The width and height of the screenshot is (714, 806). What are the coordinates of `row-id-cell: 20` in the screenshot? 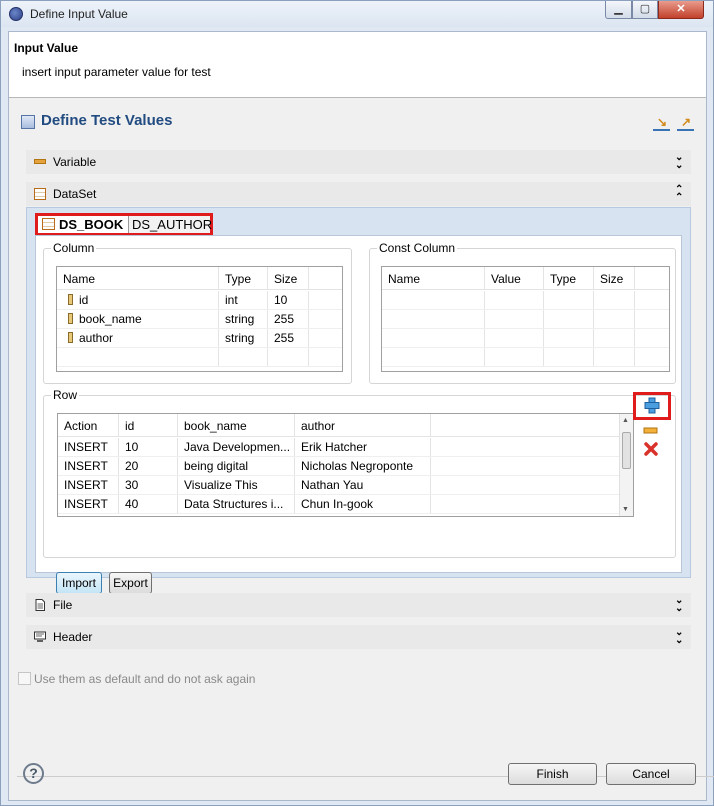 It's located at (148, 466).